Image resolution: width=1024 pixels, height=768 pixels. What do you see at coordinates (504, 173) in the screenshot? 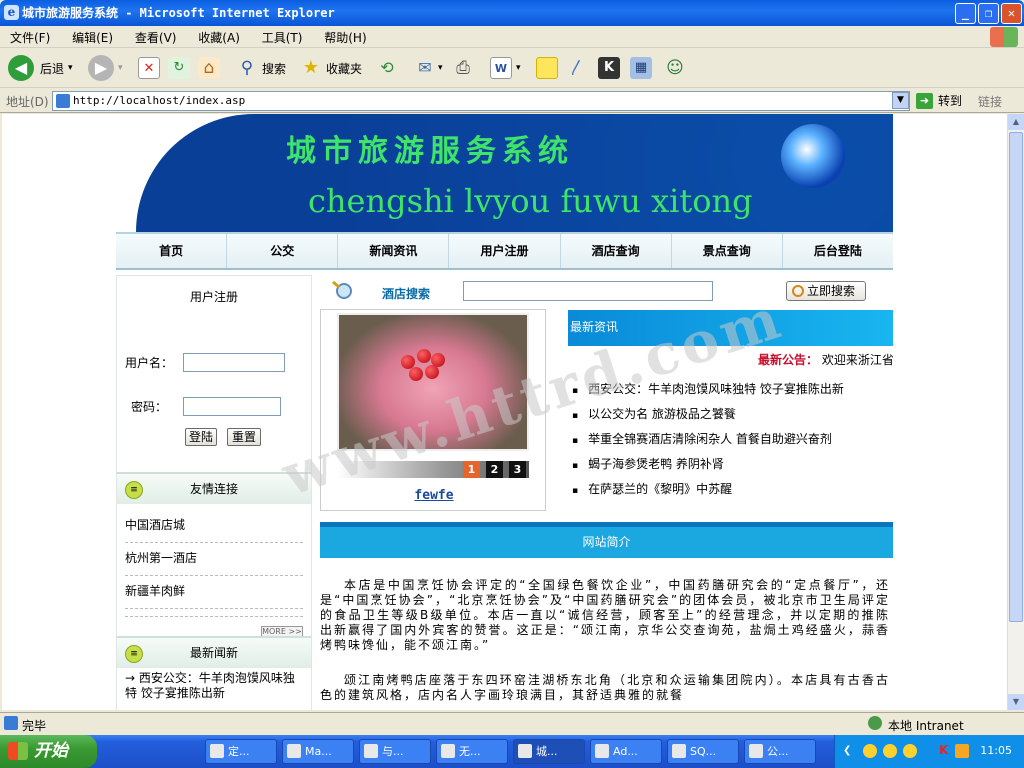
I see `site-banner: 城市旅游服务系统 chengshi lvyou fuwu xitong` at bounding box center [504, 173].